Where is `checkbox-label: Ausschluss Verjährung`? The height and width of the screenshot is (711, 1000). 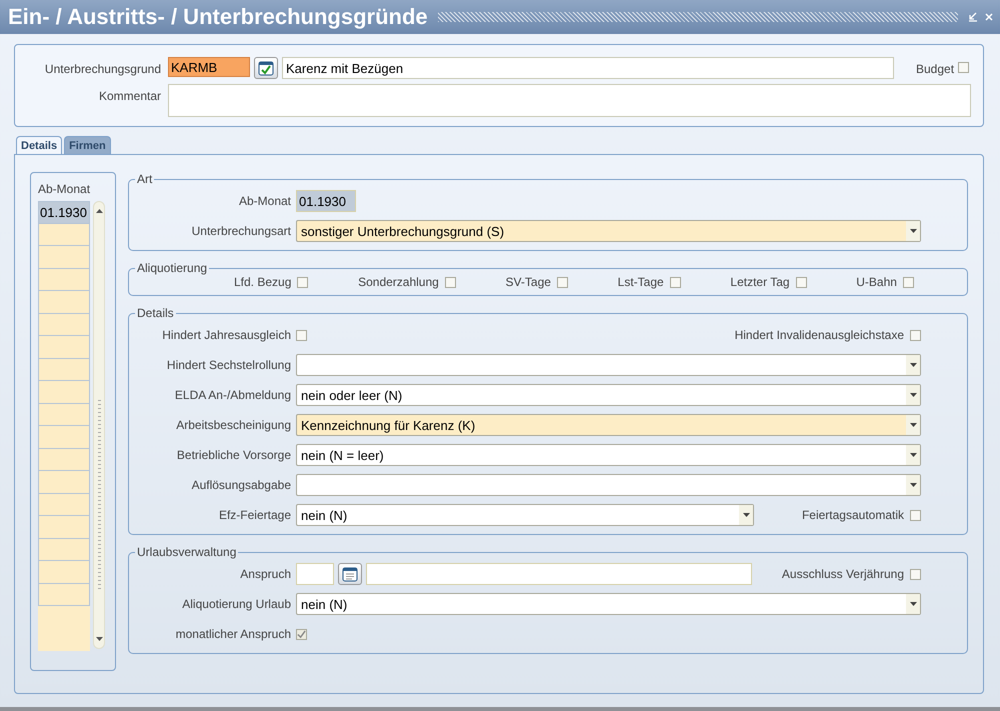 checkbox-label: Ausschluss Verjährung is located at coordinates (843, 574).